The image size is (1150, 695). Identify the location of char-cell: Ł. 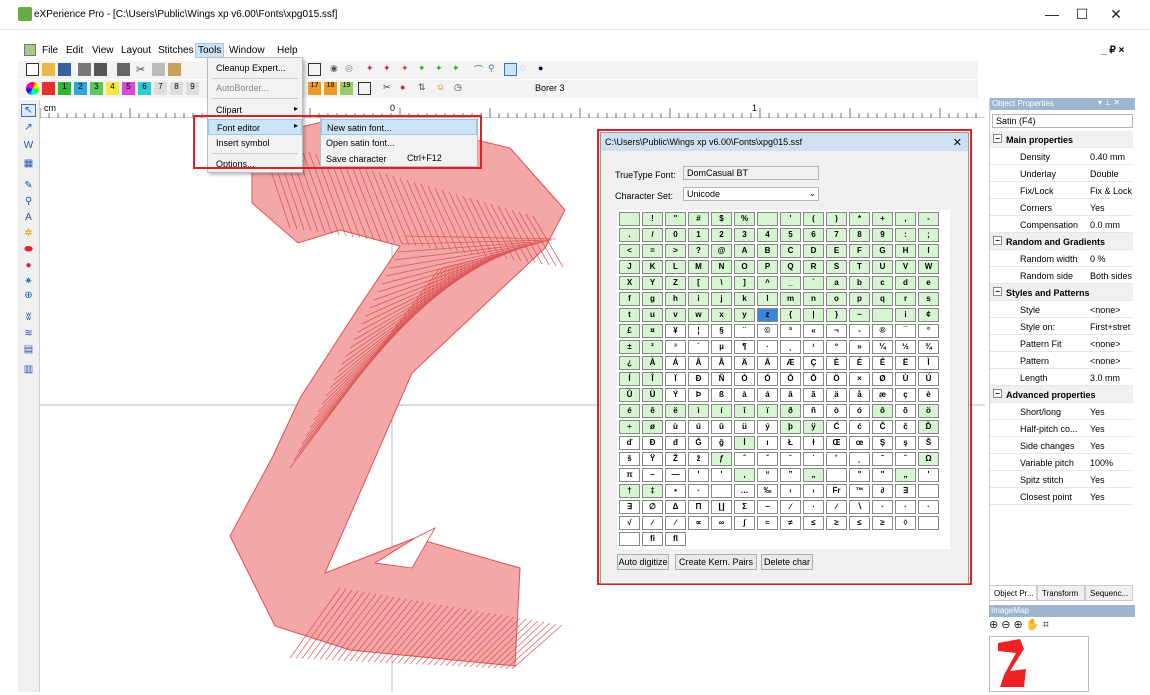
(790, 443).